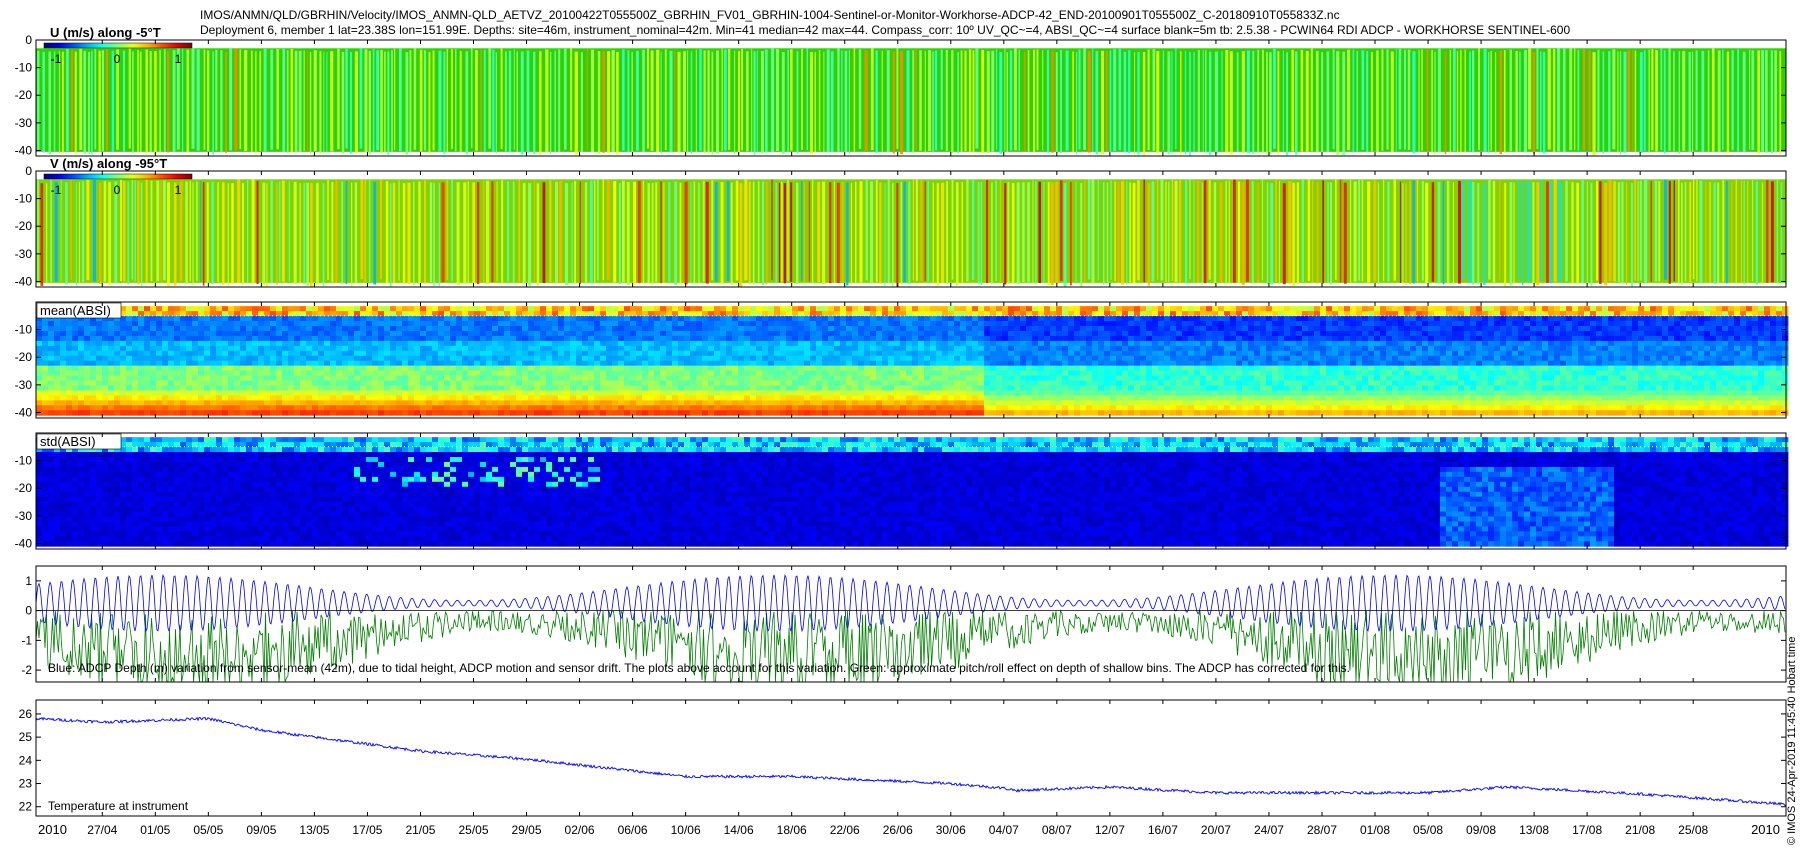 The height and width of the screenshot is (850, 1800). I want to click on x-tick-label: 09/08, so click(1481, 830).